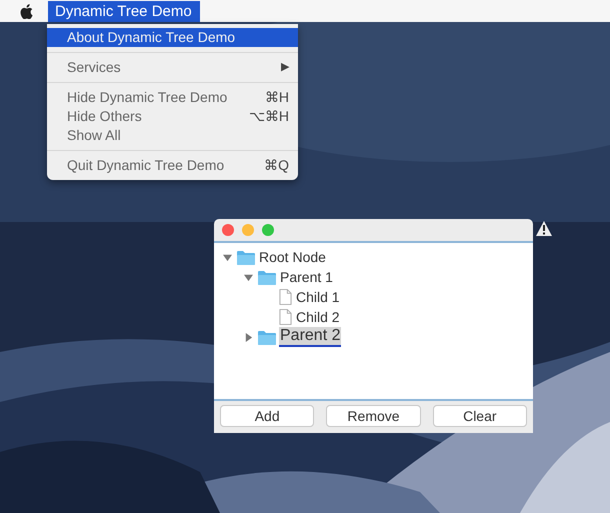 Image resolution: width=610 pixels, height=513 pixels. I want to click on tree-node: Child 1, so click(318, 297).